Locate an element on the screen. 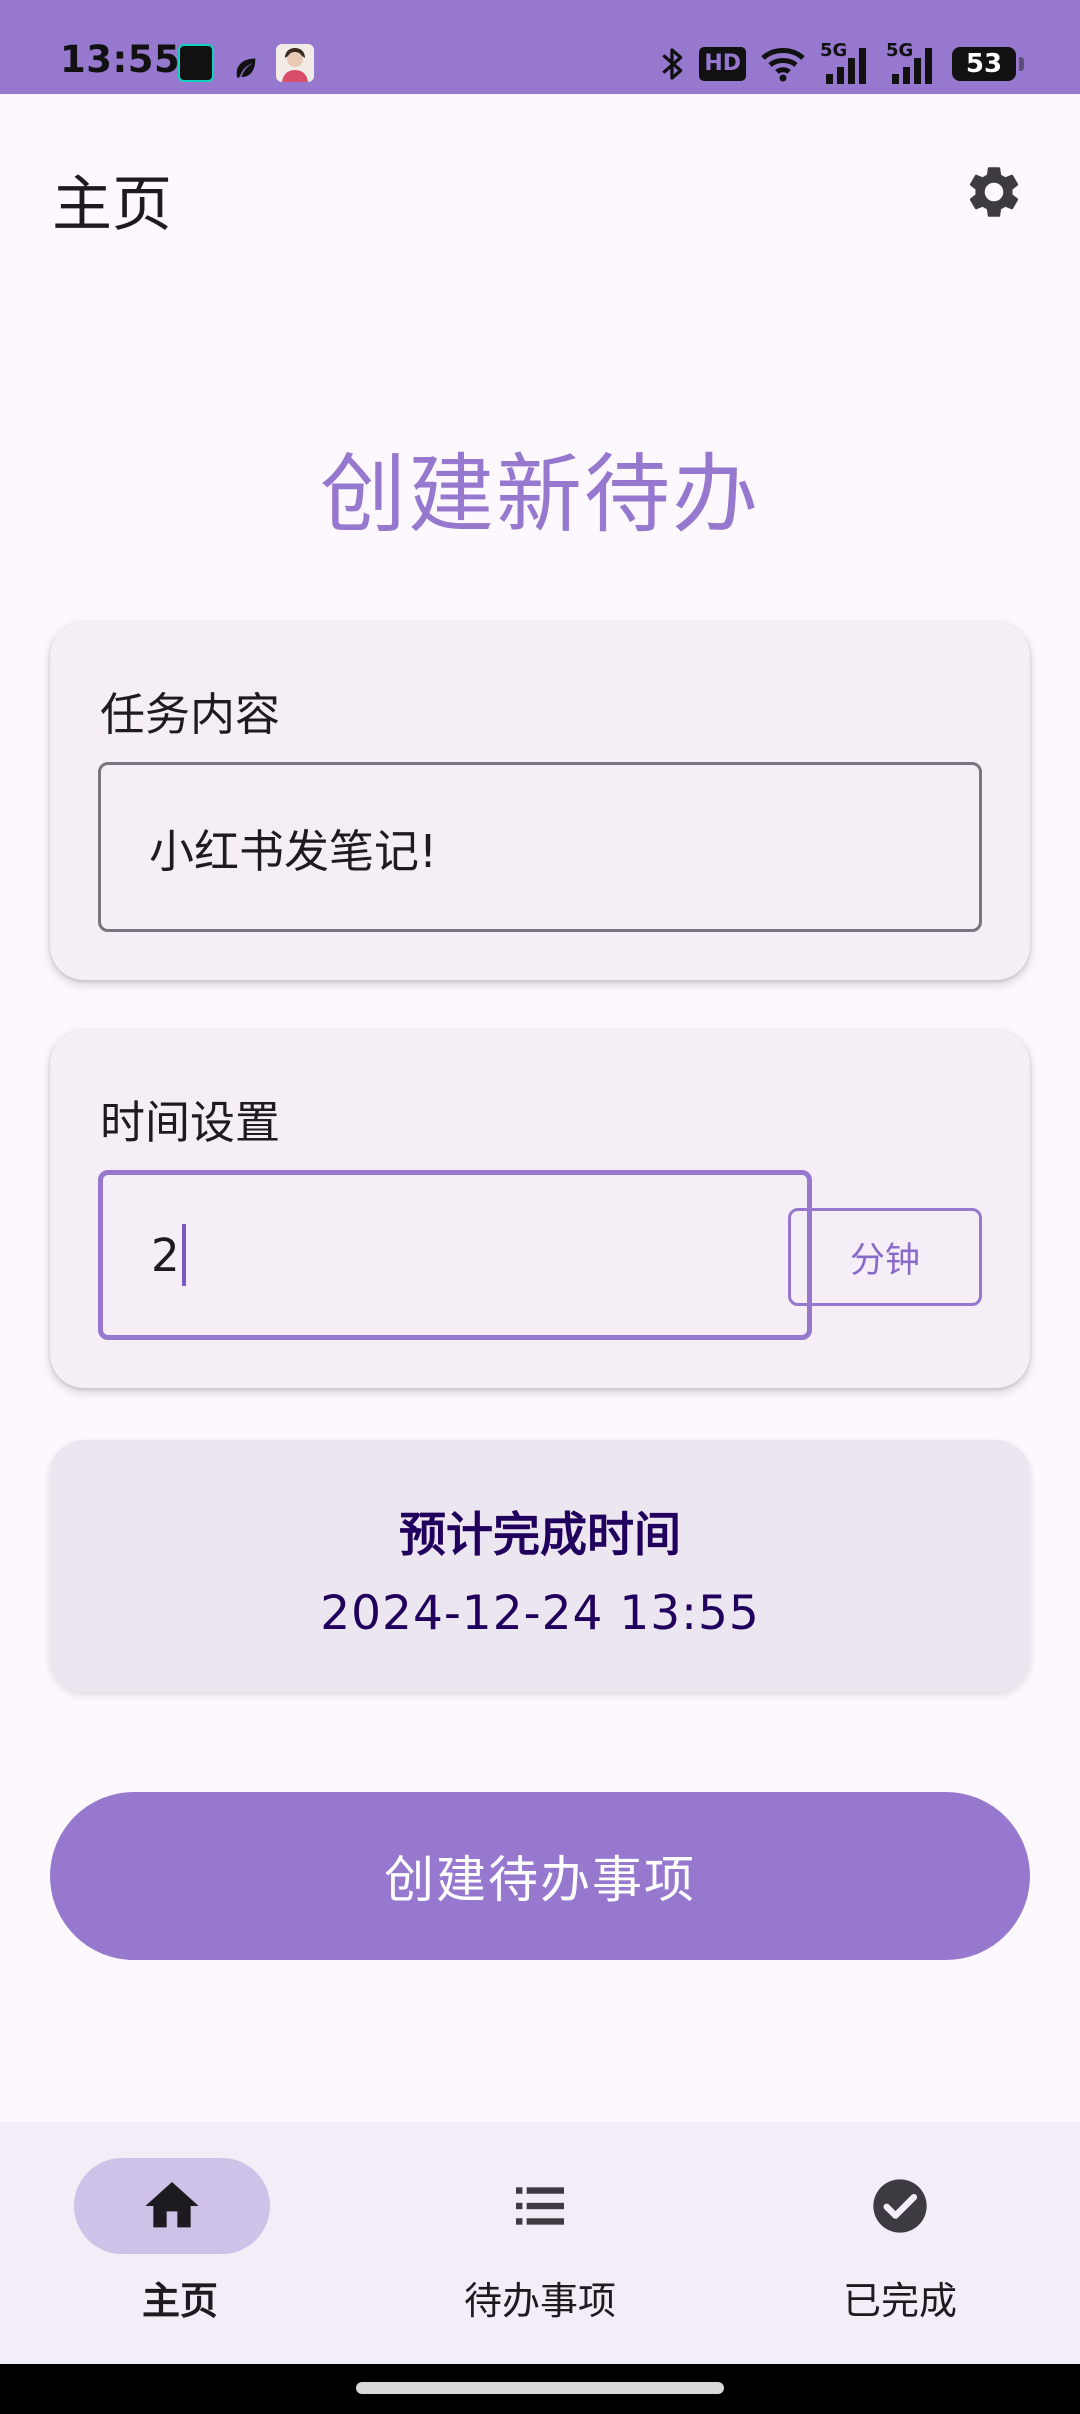  app-notification-icon is located at coordinates (196, 63).